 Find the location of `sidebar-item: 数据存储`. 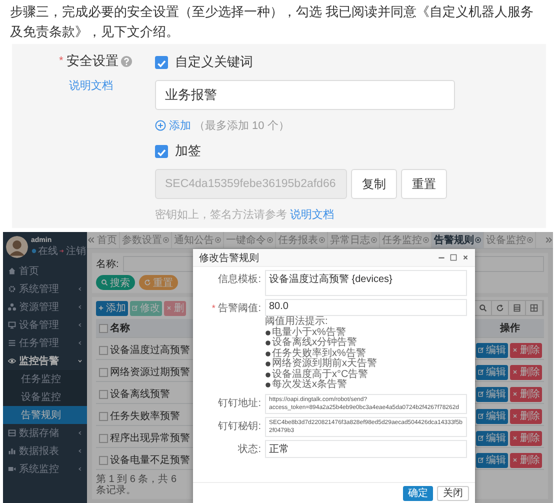

sidebar-item: 数据存储 is located at coordinates (45, 433).